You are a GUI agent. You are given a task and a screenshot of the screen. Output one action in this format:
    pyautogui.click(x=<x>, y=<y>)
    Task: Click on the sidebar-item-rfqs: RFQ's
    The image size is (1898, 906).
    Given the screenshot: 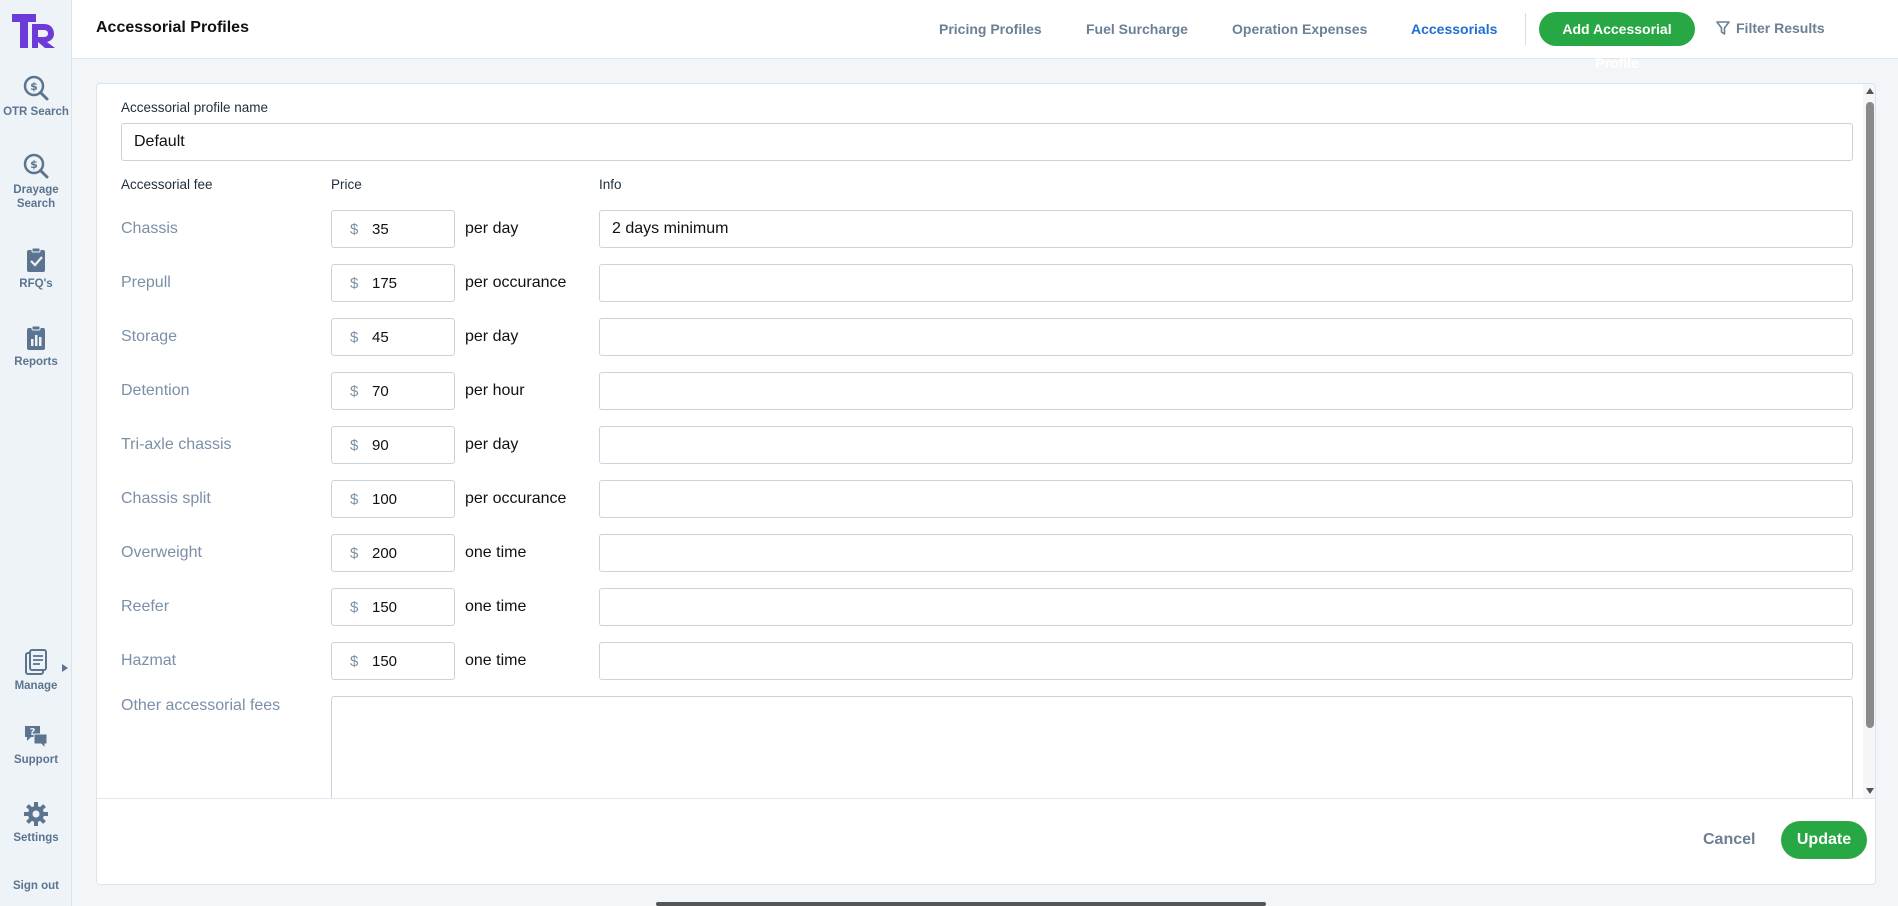 What is the action you would take?
    pyautogui.click(x=36, y=268)
    